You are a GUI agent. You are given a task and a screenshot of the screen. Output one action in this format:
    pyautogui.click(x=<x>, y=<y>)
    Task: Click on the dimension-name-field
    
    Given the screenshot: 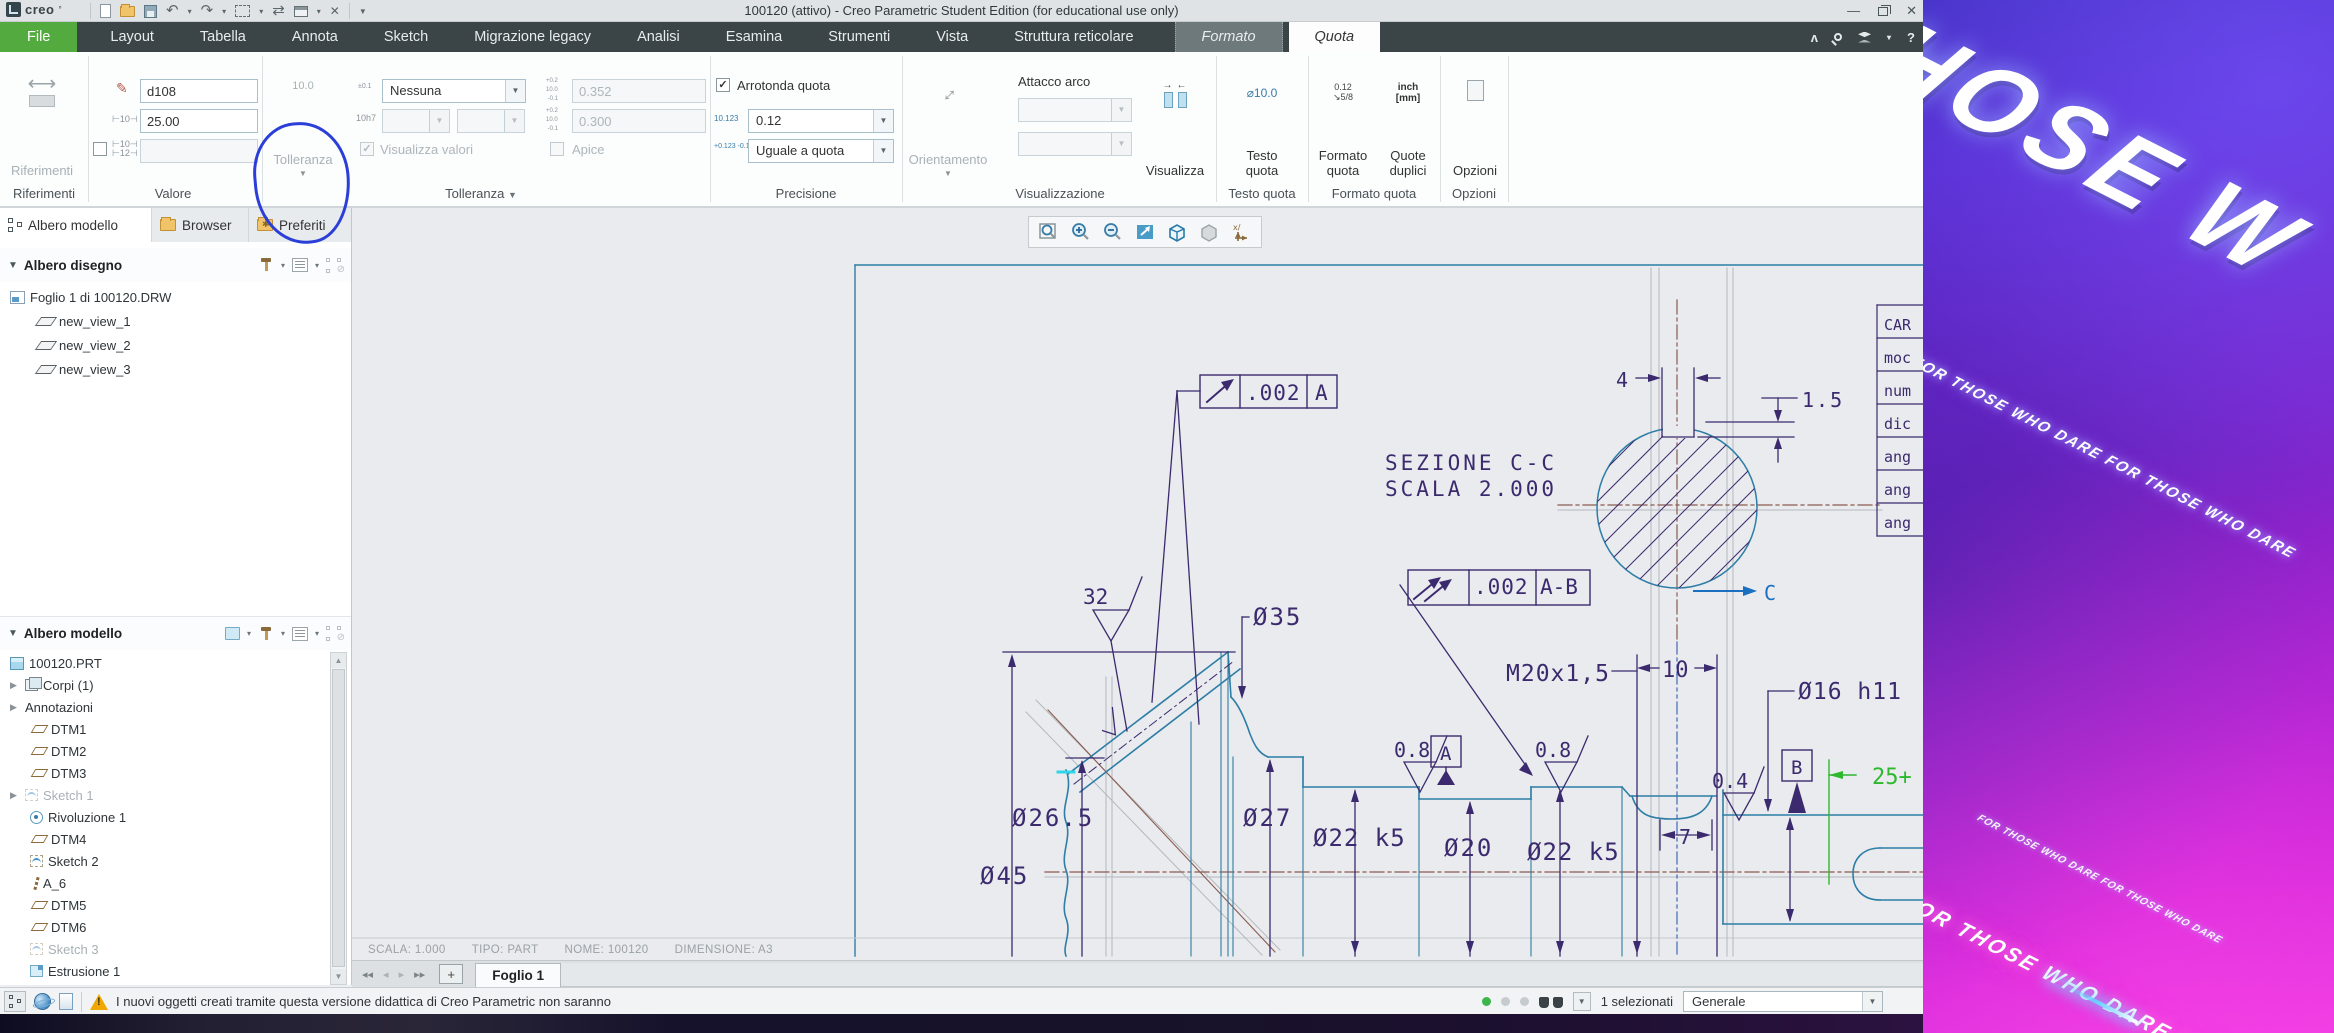 What is the action you would take?
    pyautogui.click(x=199, y=91)
    